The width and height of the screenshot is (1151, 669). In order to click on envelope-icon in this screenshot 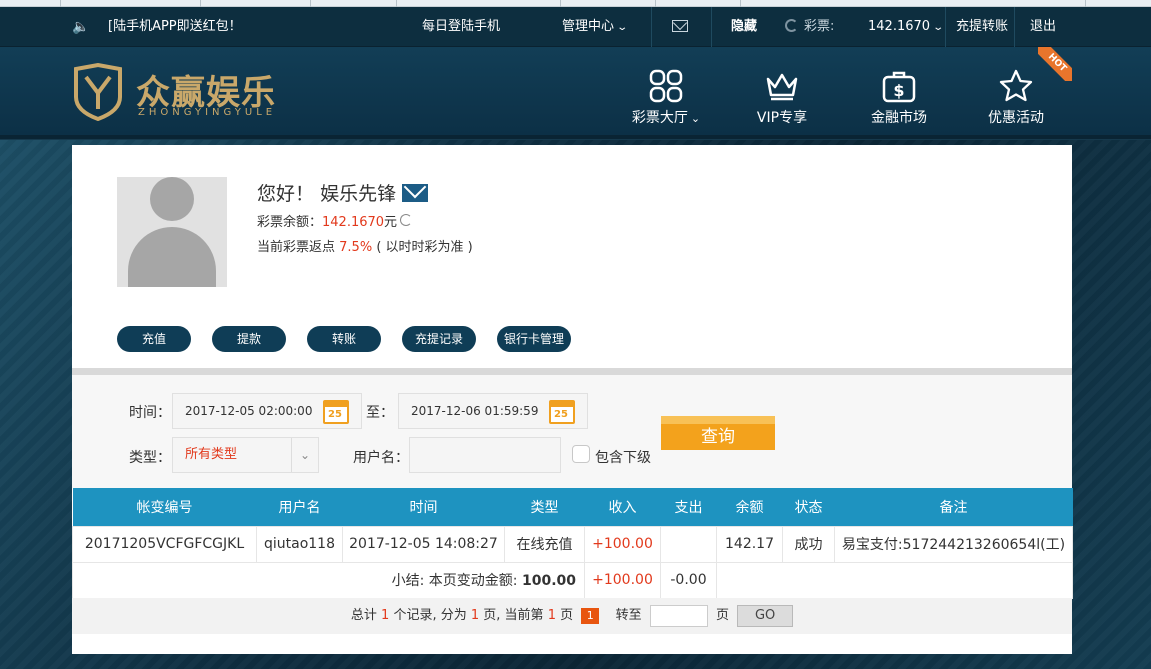, I will do `click(415, 193)`.